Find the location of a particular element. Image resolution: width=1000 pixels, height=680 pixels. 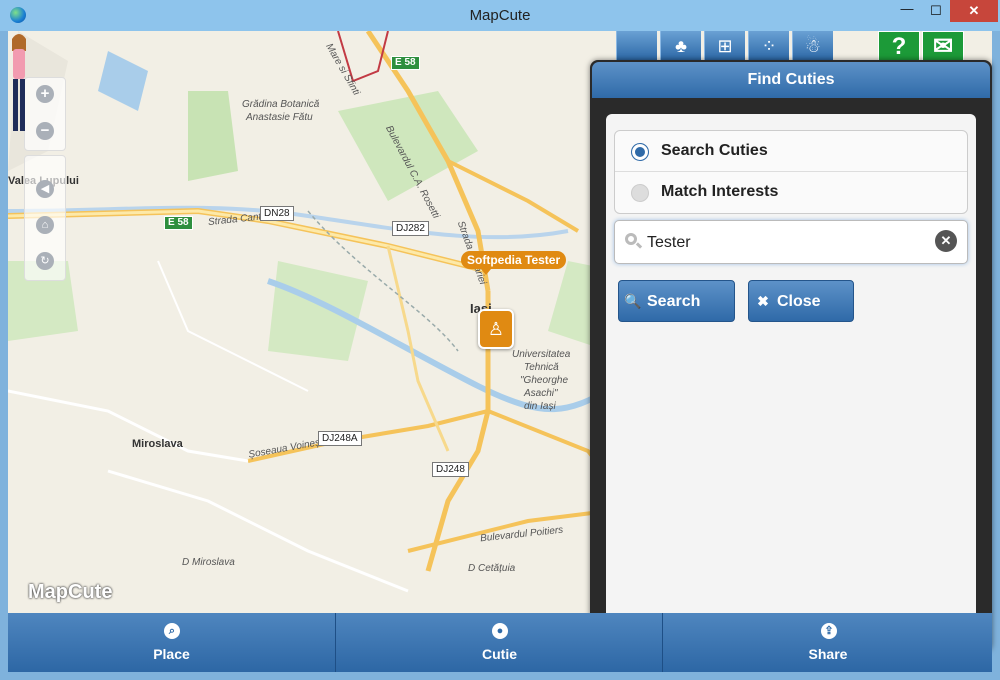

panel-title: Find Cuties is located at coordinates (791, 80).